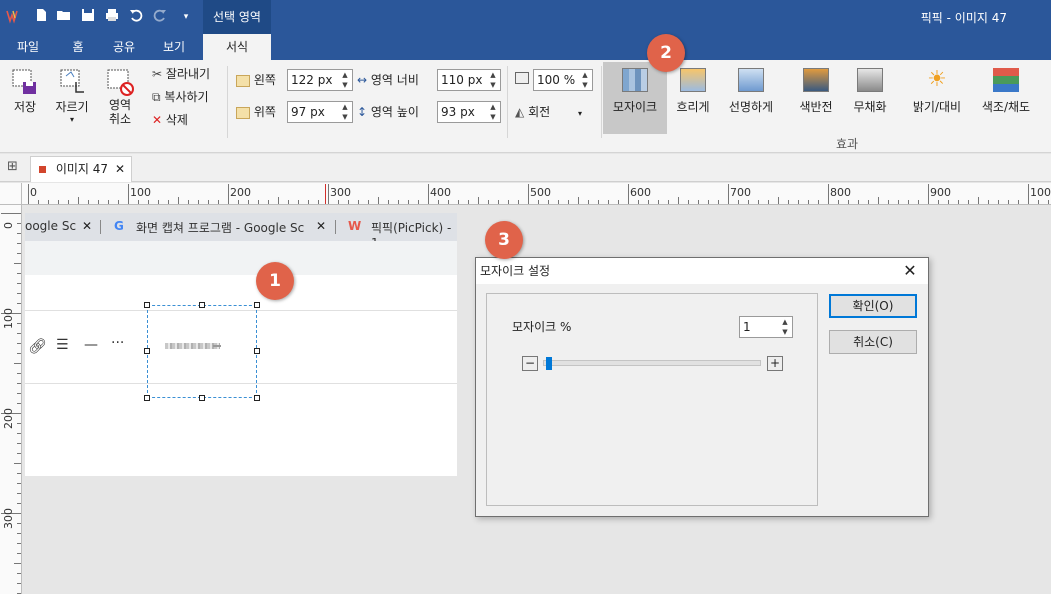 The width and height of the screenshot is (1051, 594). I want to click on ruler-label: 1000, so click(1040, 192).